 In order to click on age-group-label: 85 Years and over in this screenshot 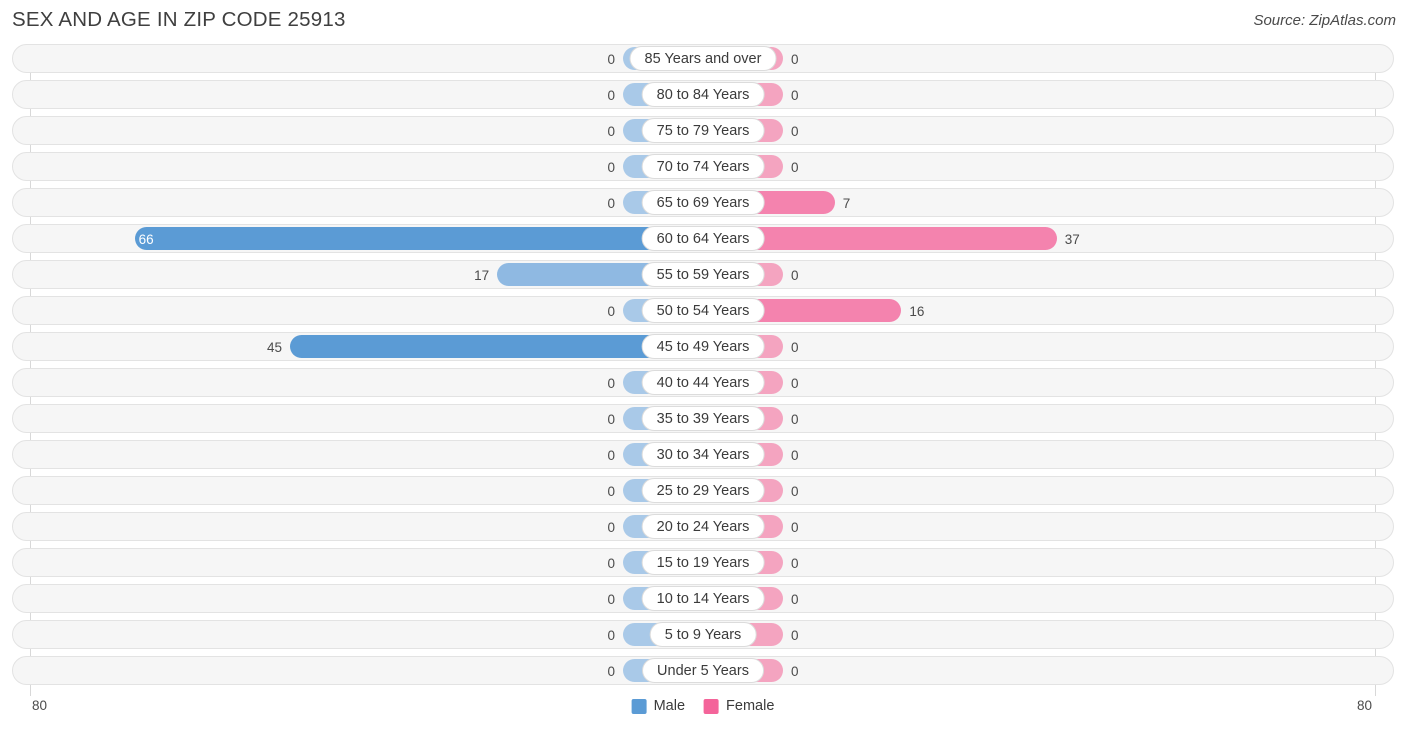, I will do `click(703, 58)`.